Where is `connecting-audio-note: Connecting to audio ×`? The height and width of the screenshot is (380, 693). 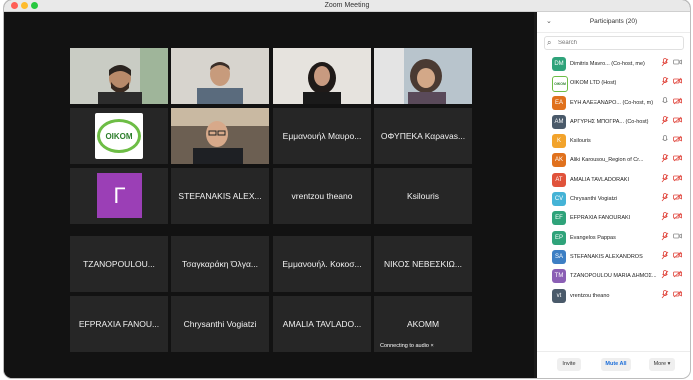
connecting-audio-note: Connecting to audio × is located at coordinates (407, 346).